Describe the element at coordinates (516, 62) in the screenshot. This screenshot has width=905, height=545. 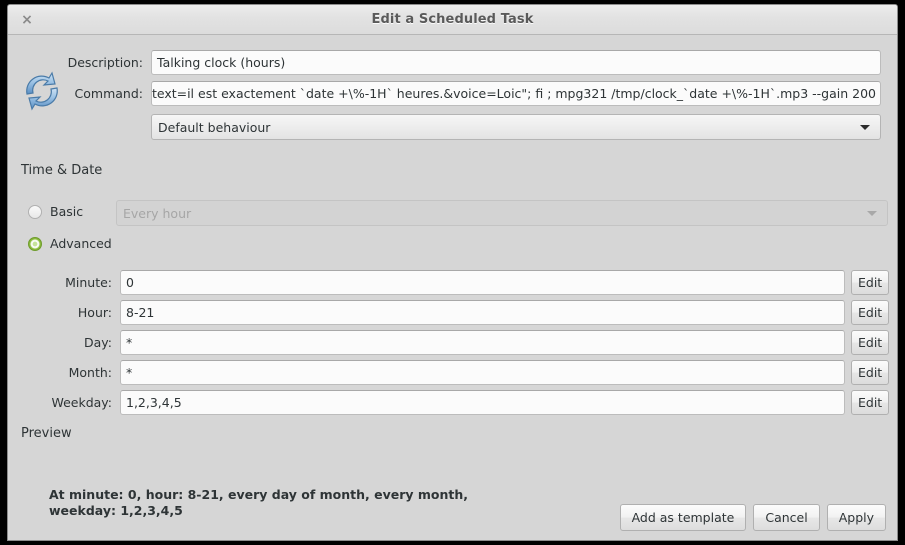
I see `description-input: Talking clock (hours)` at that location.